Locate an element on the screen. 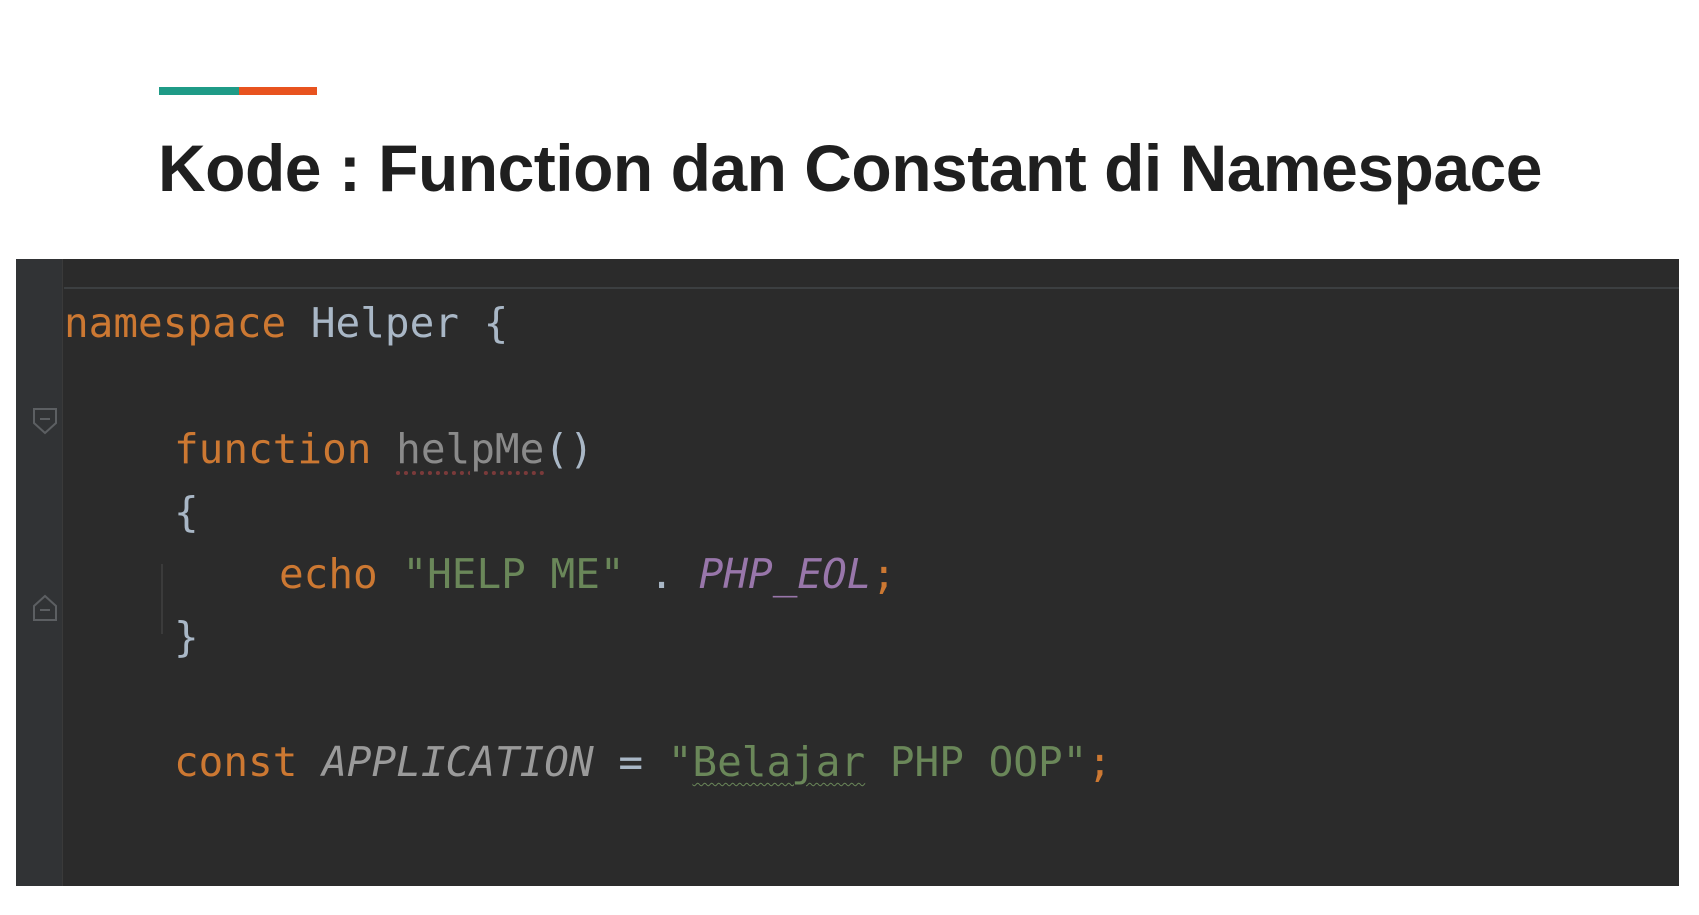  title-accent-bar is located at coordinates (238, 91).